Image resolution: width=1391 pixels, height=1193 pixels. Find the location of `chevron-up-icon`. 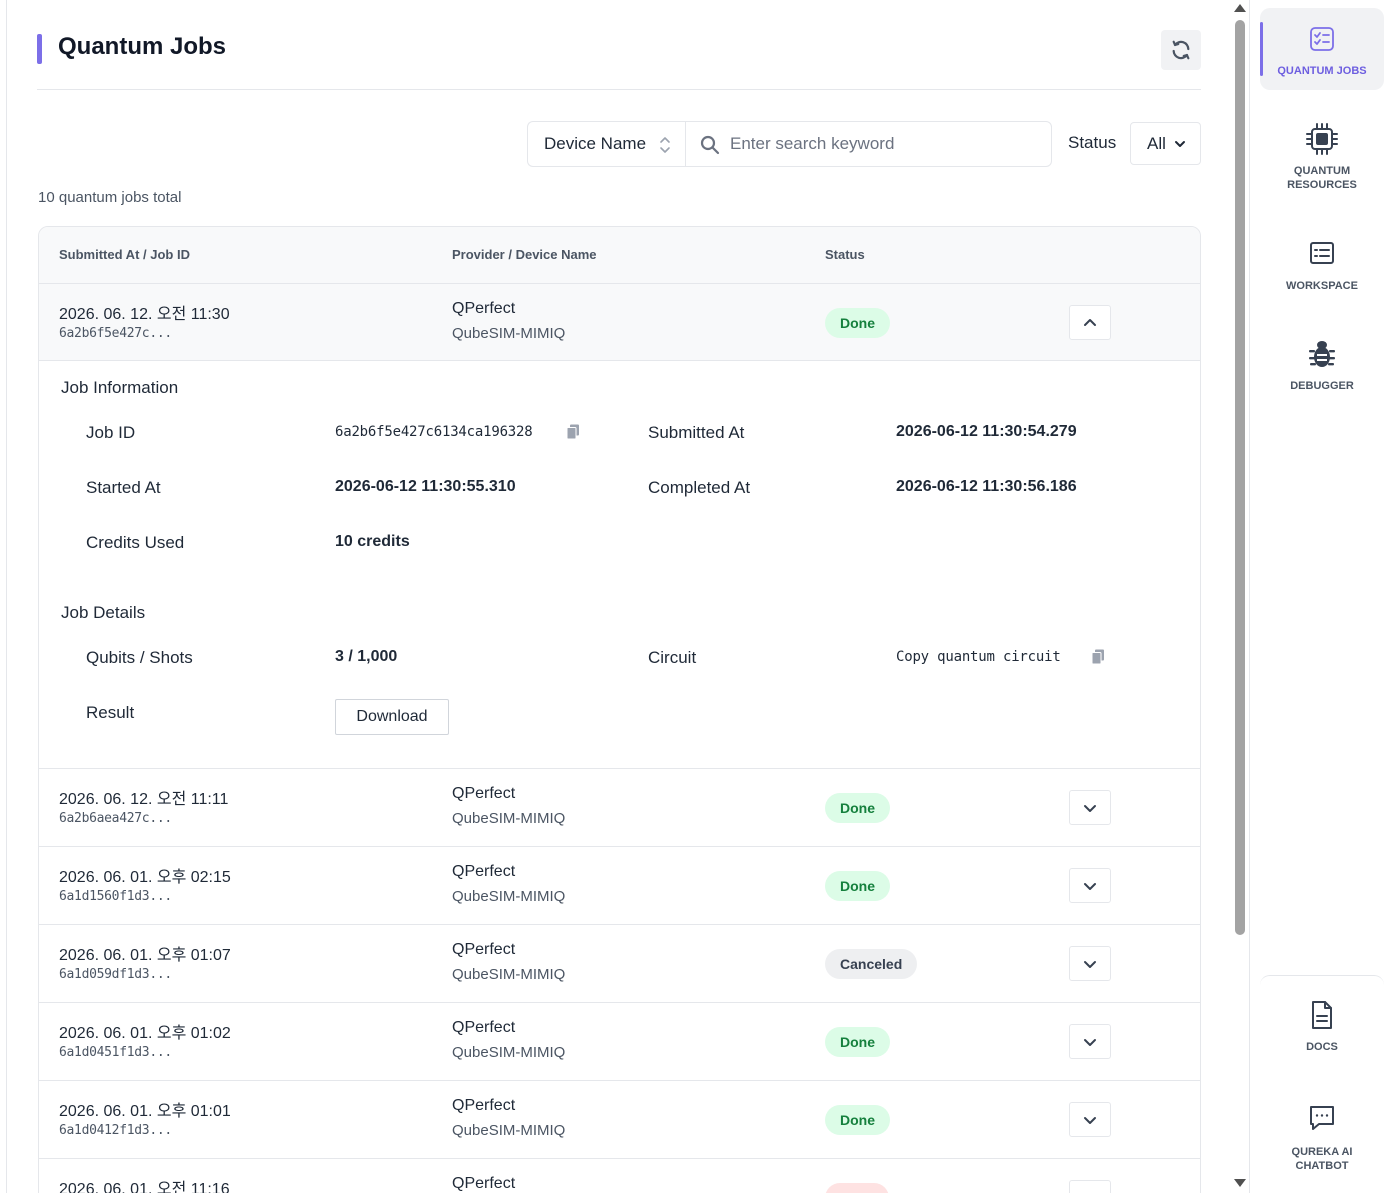

chevron-up-icon is located at coordinates (1090, 322).